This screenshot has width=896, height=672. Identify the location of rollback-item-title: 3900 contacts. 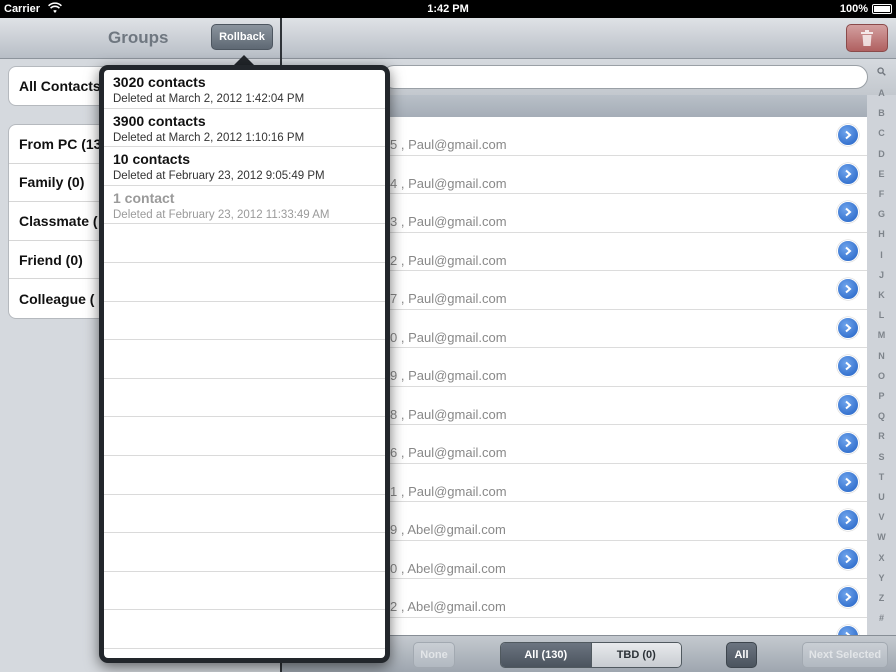
(159, 120).